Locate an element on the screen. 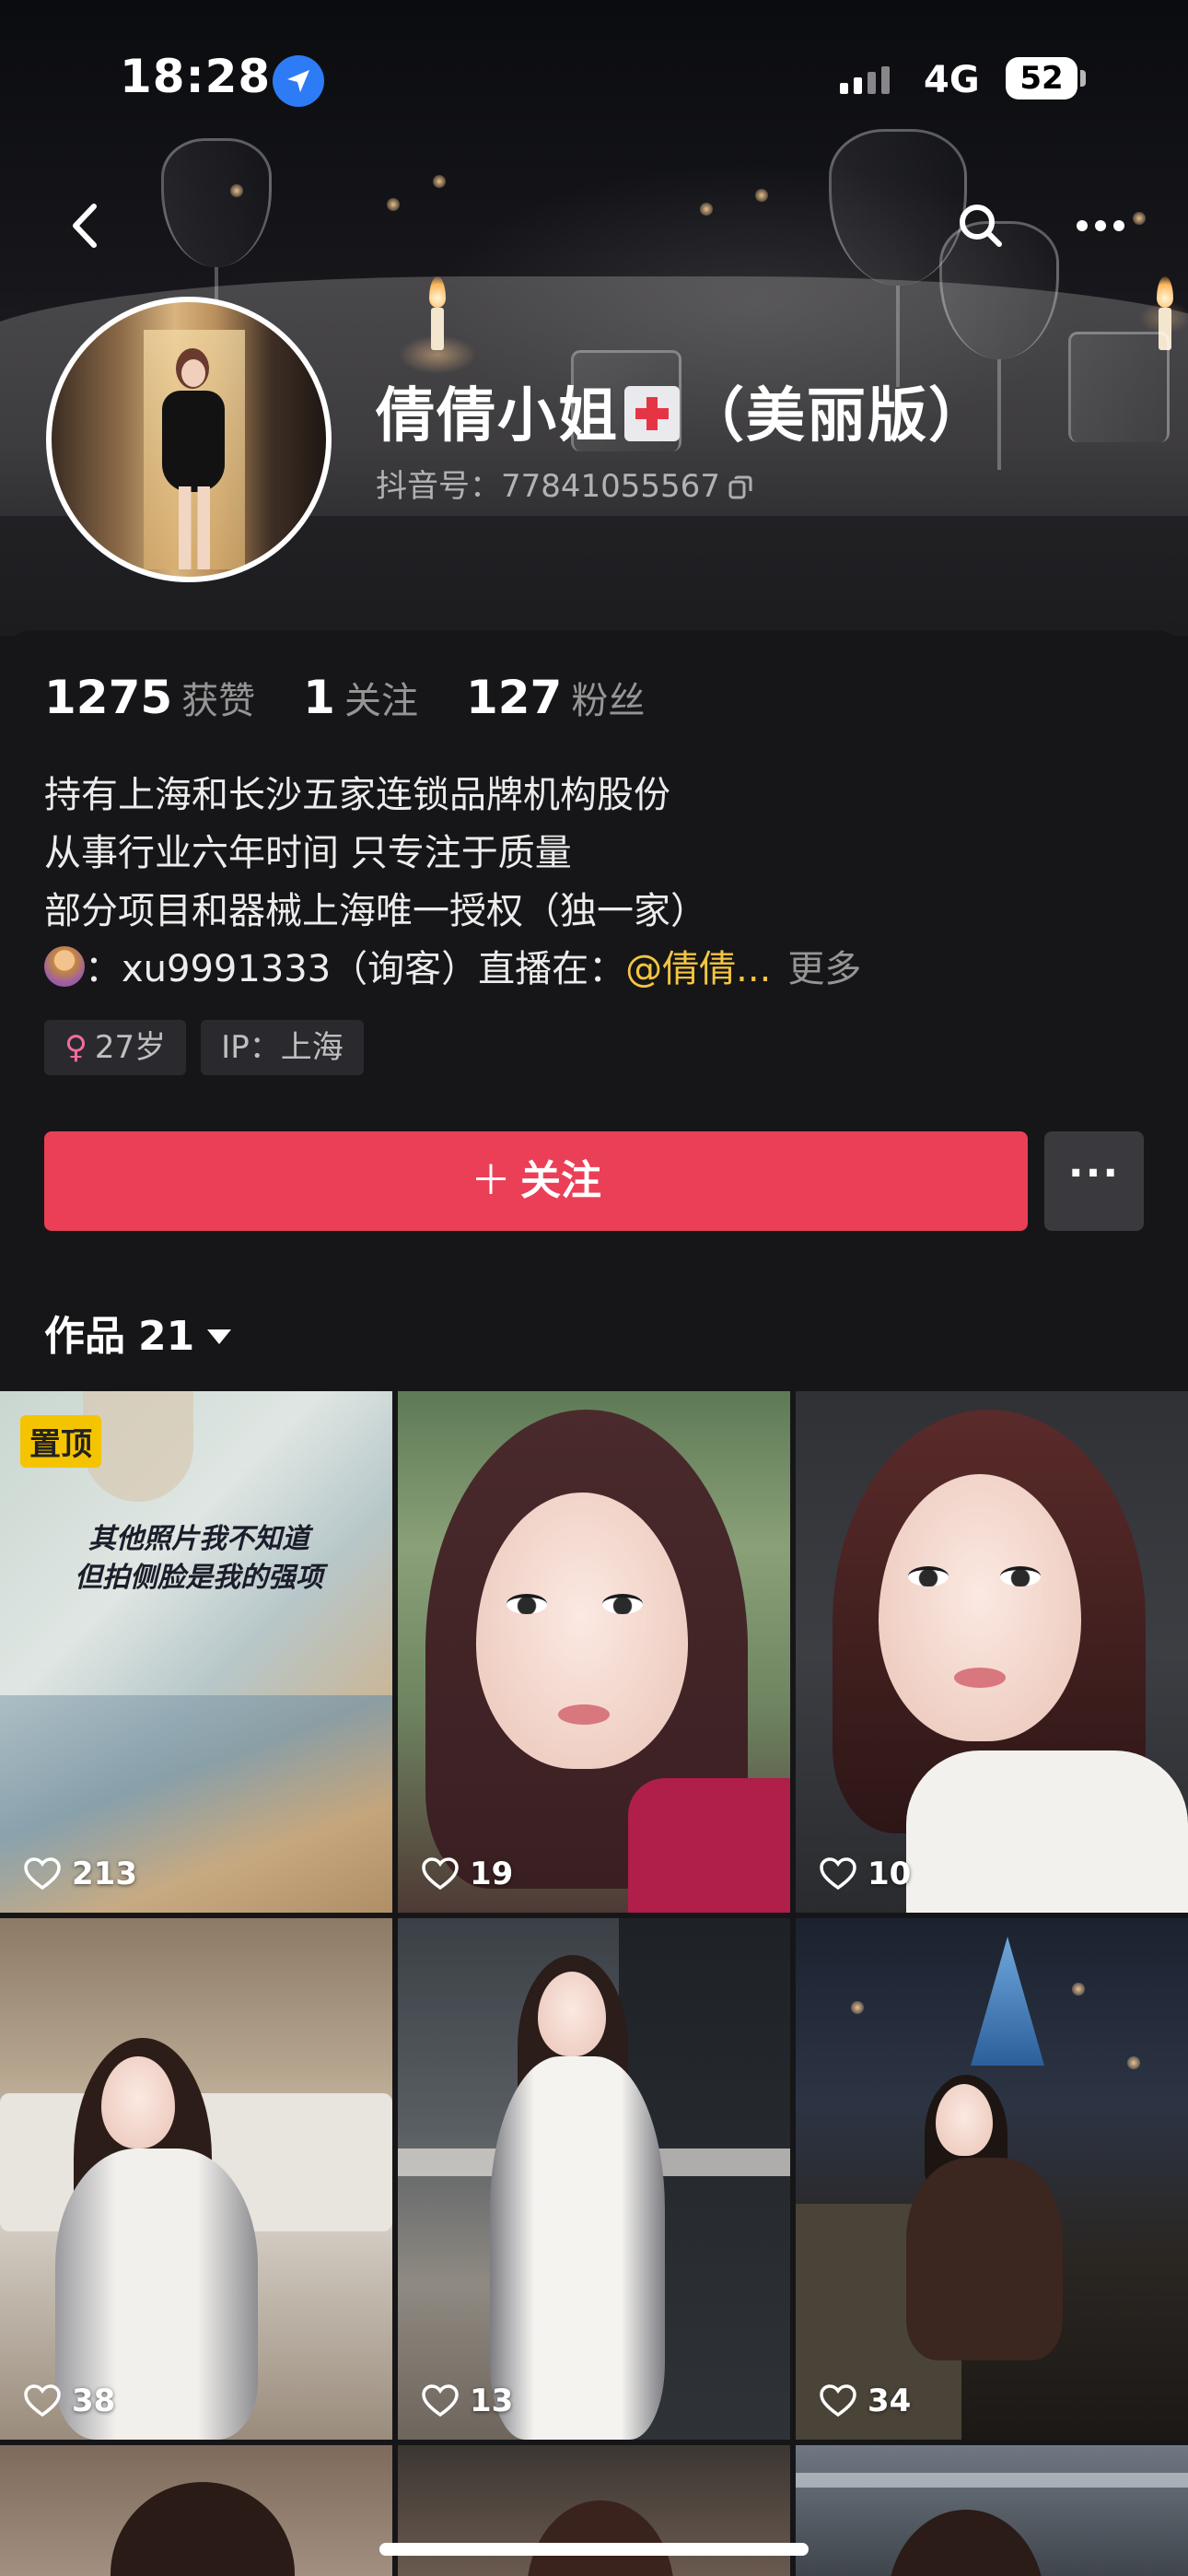 This screenshot has width=1188, height=2576. follow-more-button: ··· is located at coordinates (1094, 1181).